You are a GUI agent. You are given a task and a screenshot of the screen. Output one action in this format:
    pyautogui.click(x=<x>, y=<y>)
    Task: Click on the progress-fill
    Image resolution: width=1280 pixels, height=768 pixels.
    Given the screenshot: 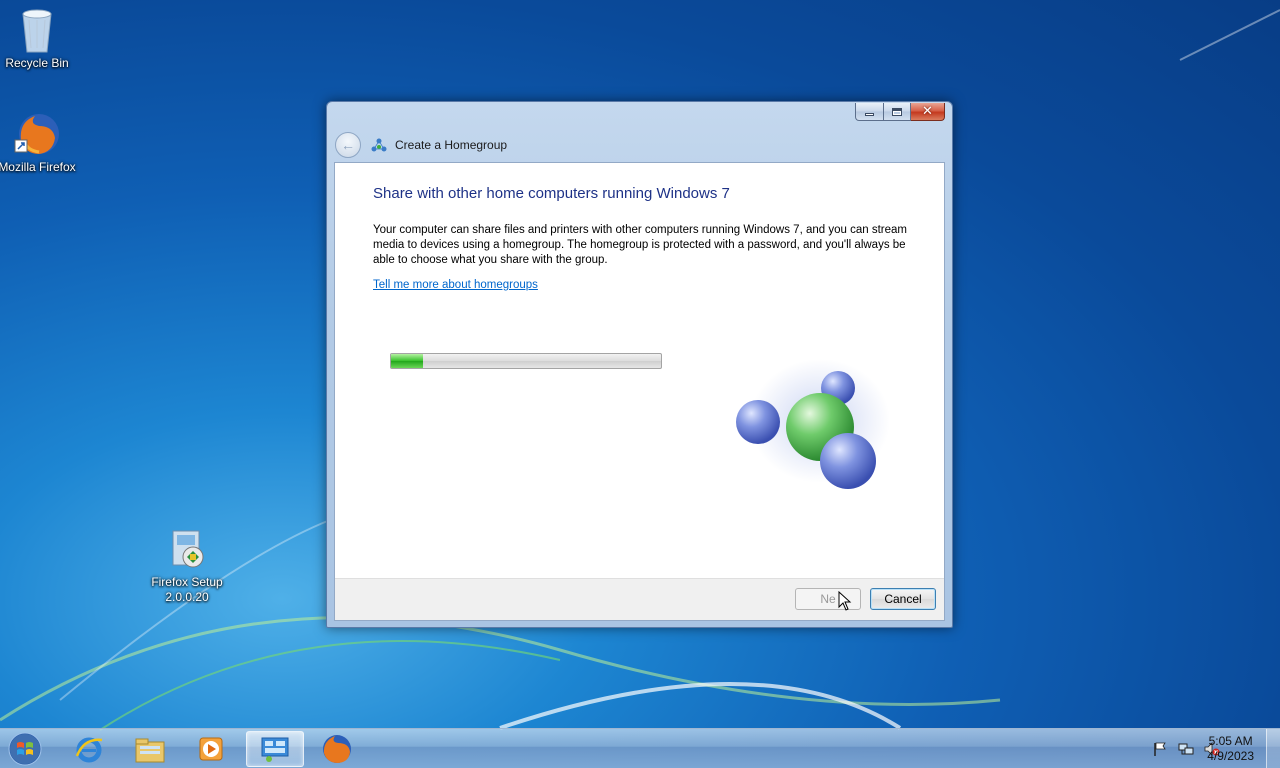 What is the action you would take?
    pyautogui.click(x=407, y=361)
    